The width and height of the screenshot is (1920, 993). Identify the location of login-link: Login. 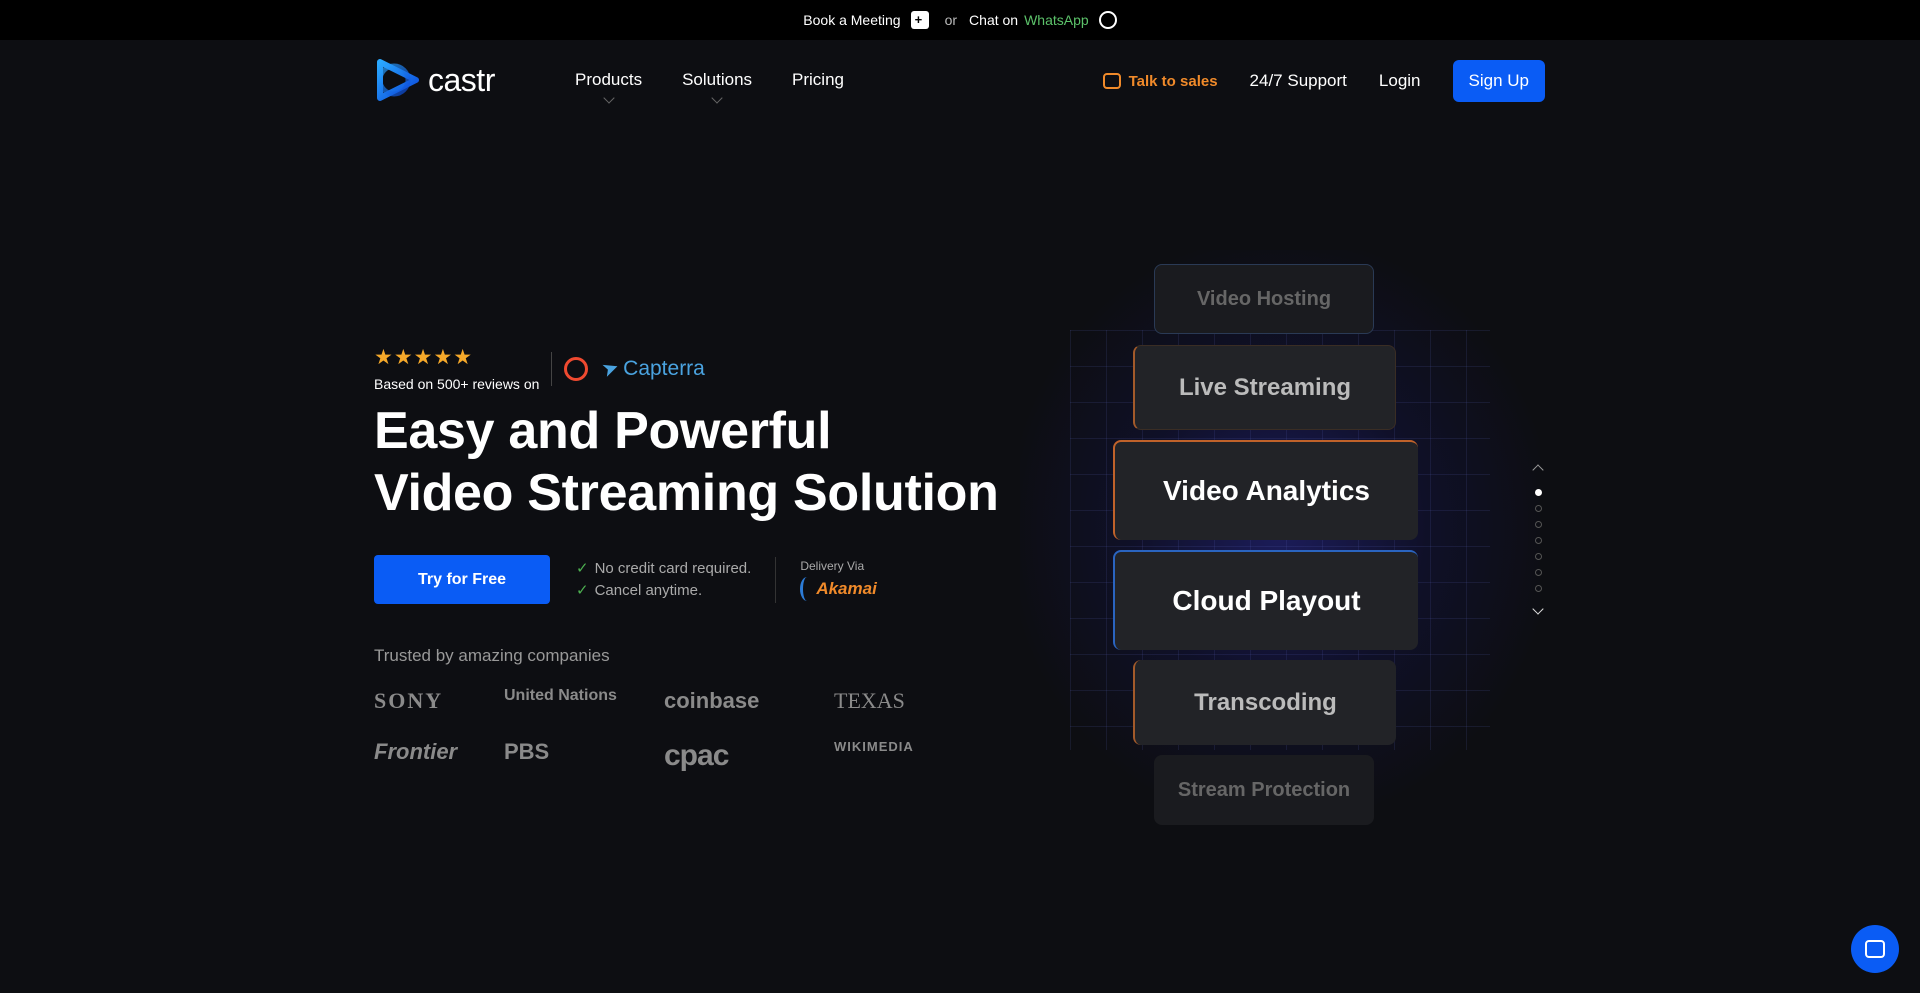
(1400, 81).